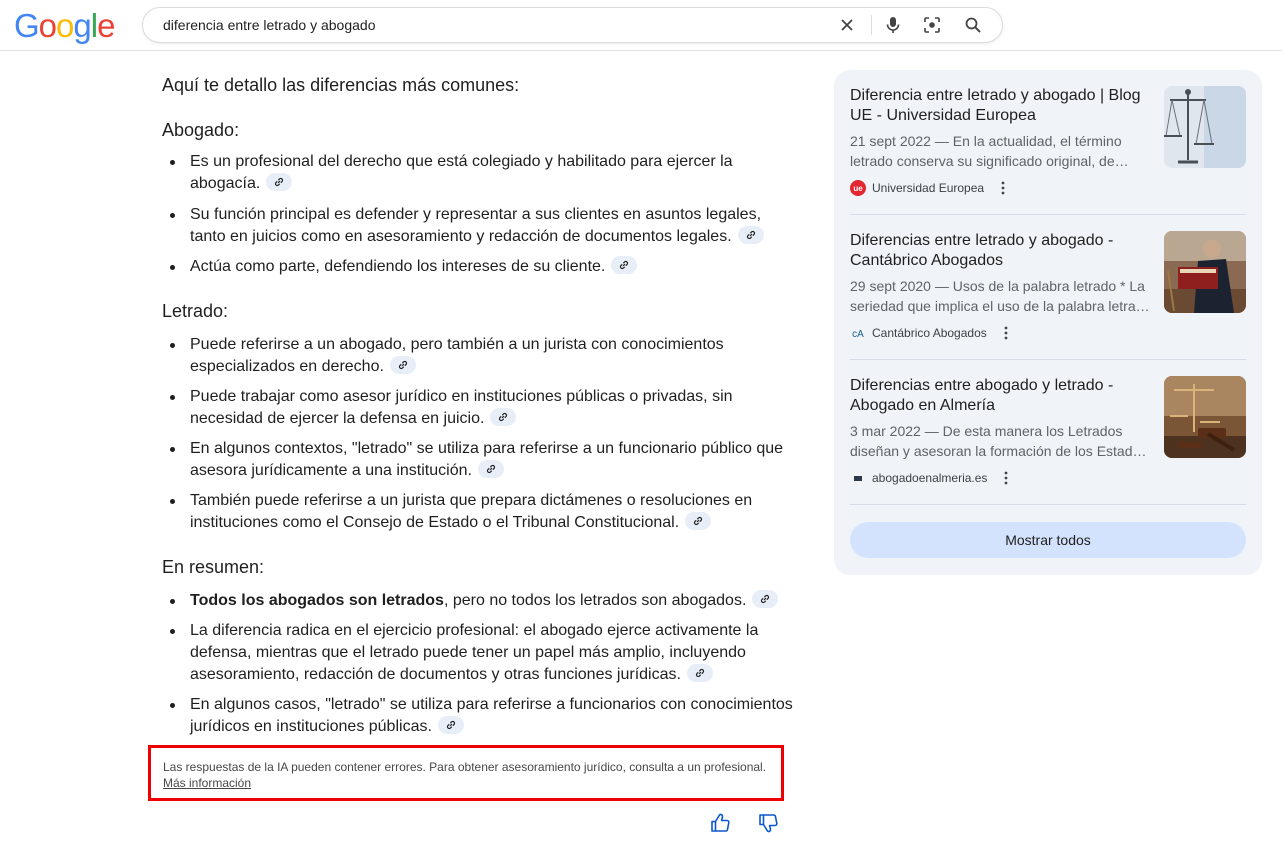 Image resolution: width=1282 pixels, height=847 pixels. What do you see at coordinates (195, 311) in the screenshot?
I see `section-heading-letrado: Letrado:` at bounding box center [195, 311].